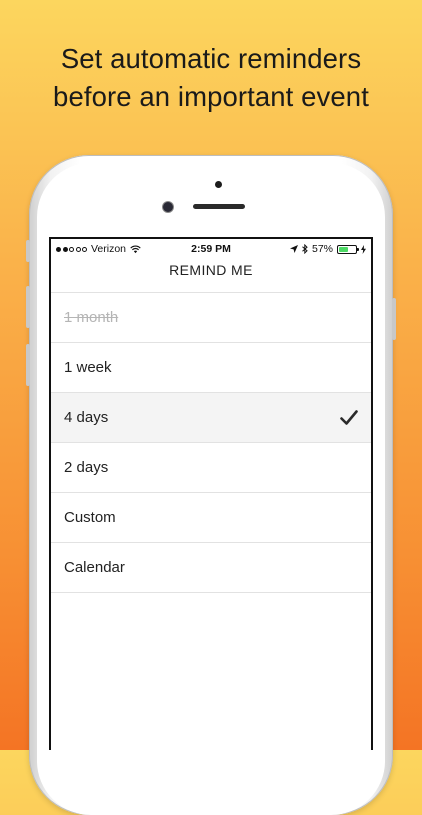 This screenshot has width=422, height=815. What do you see at coordinates (211, 58) in the screenshot?
I see `headline-line-1: Set automatic reminders` at bounding box center [211, 58].